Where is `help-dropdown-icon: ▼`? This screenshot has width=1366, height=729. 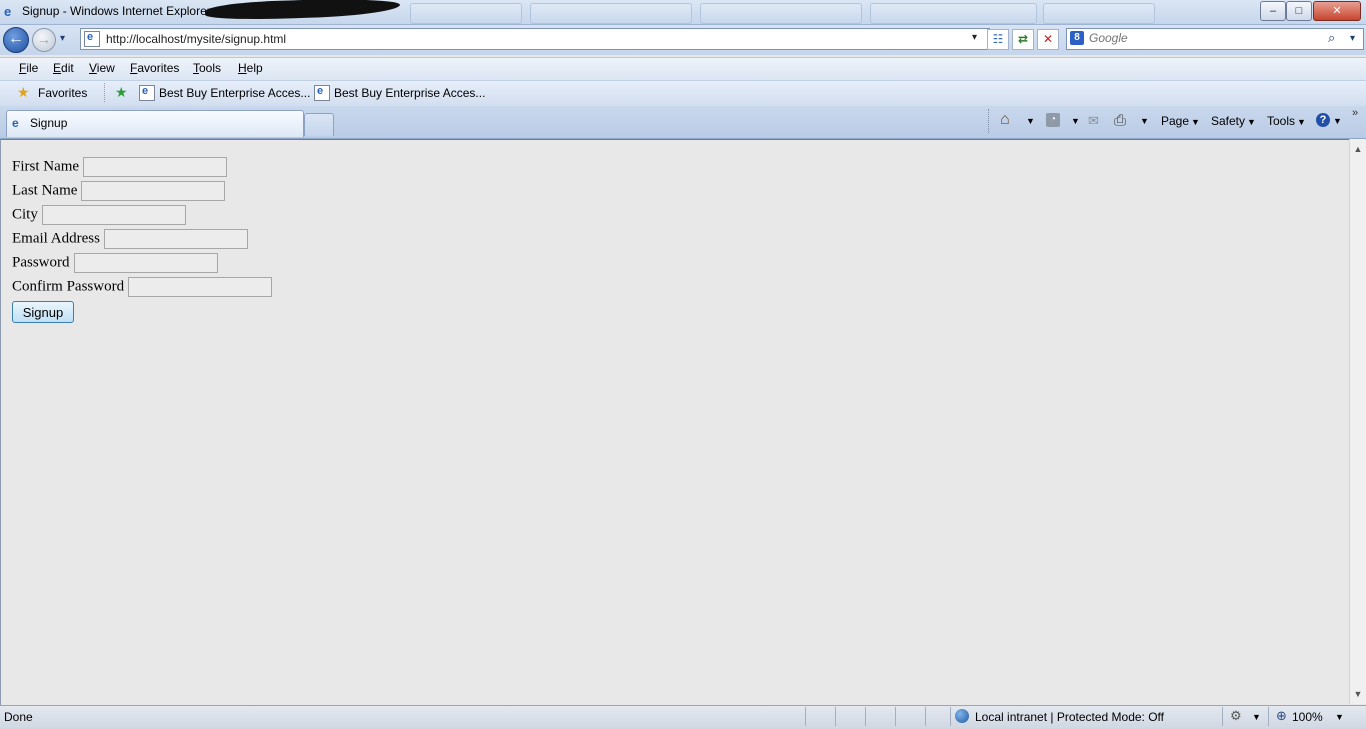
help-dropdown-icon: ▼ is located at coordinates (1337, 121).